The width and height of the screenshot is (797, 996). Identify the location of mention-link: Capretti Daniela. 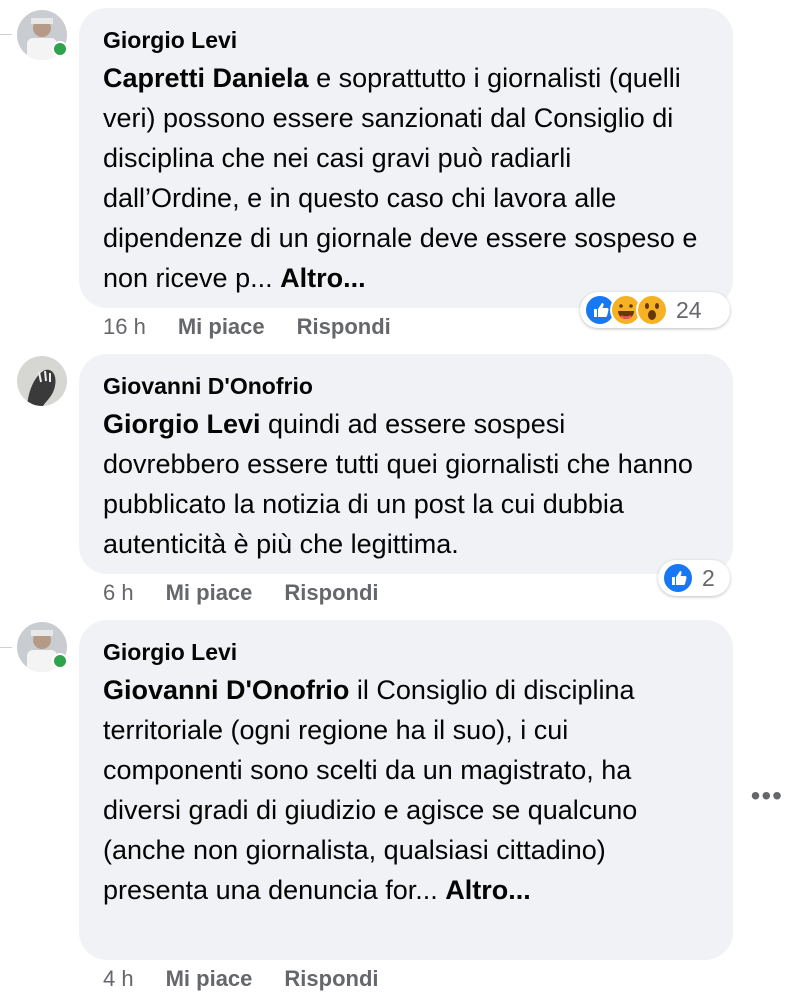
(206, 78).